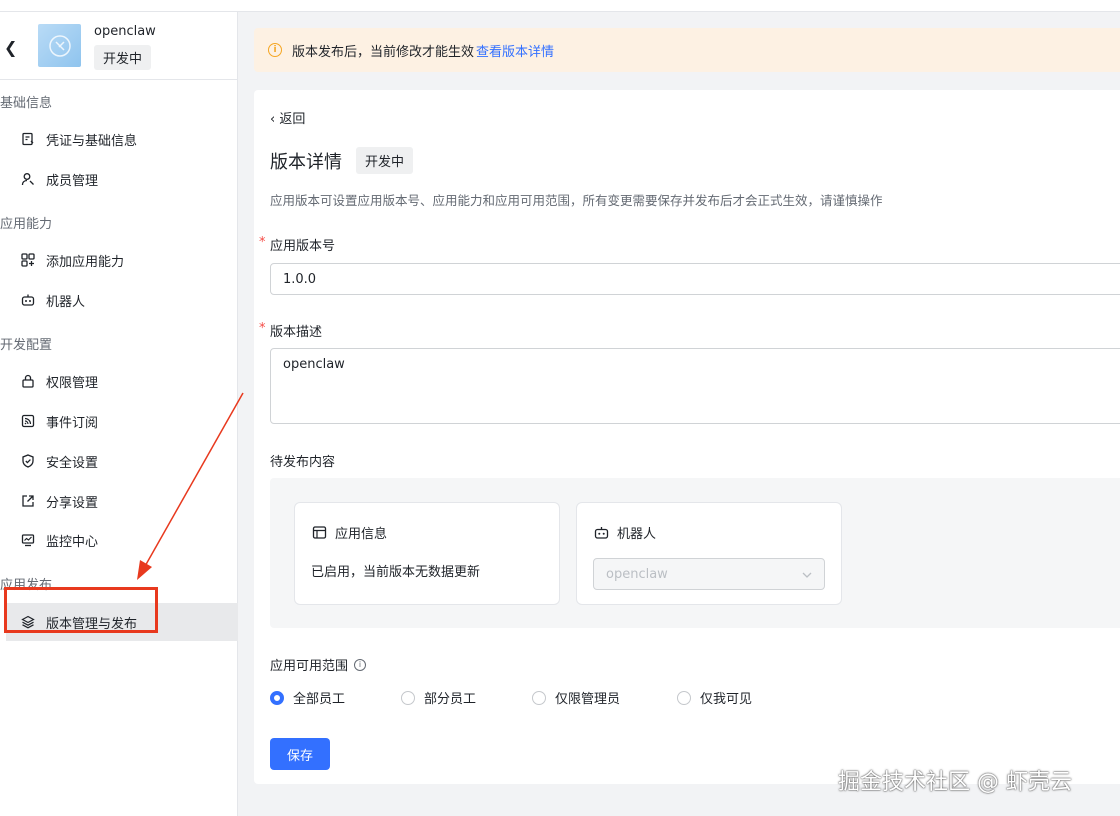  Describe the element at coordinates (119, 421) in the screenshot. I see `sidebar-item-events: 事件订阅` at that location.